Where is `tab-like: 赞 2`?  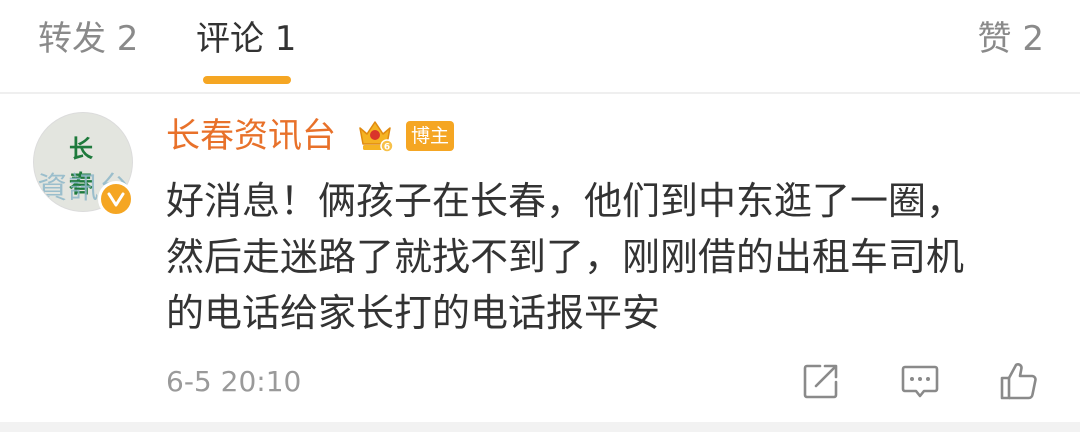
tab-like: 赞 2 is located at coordinates (1011, 39).